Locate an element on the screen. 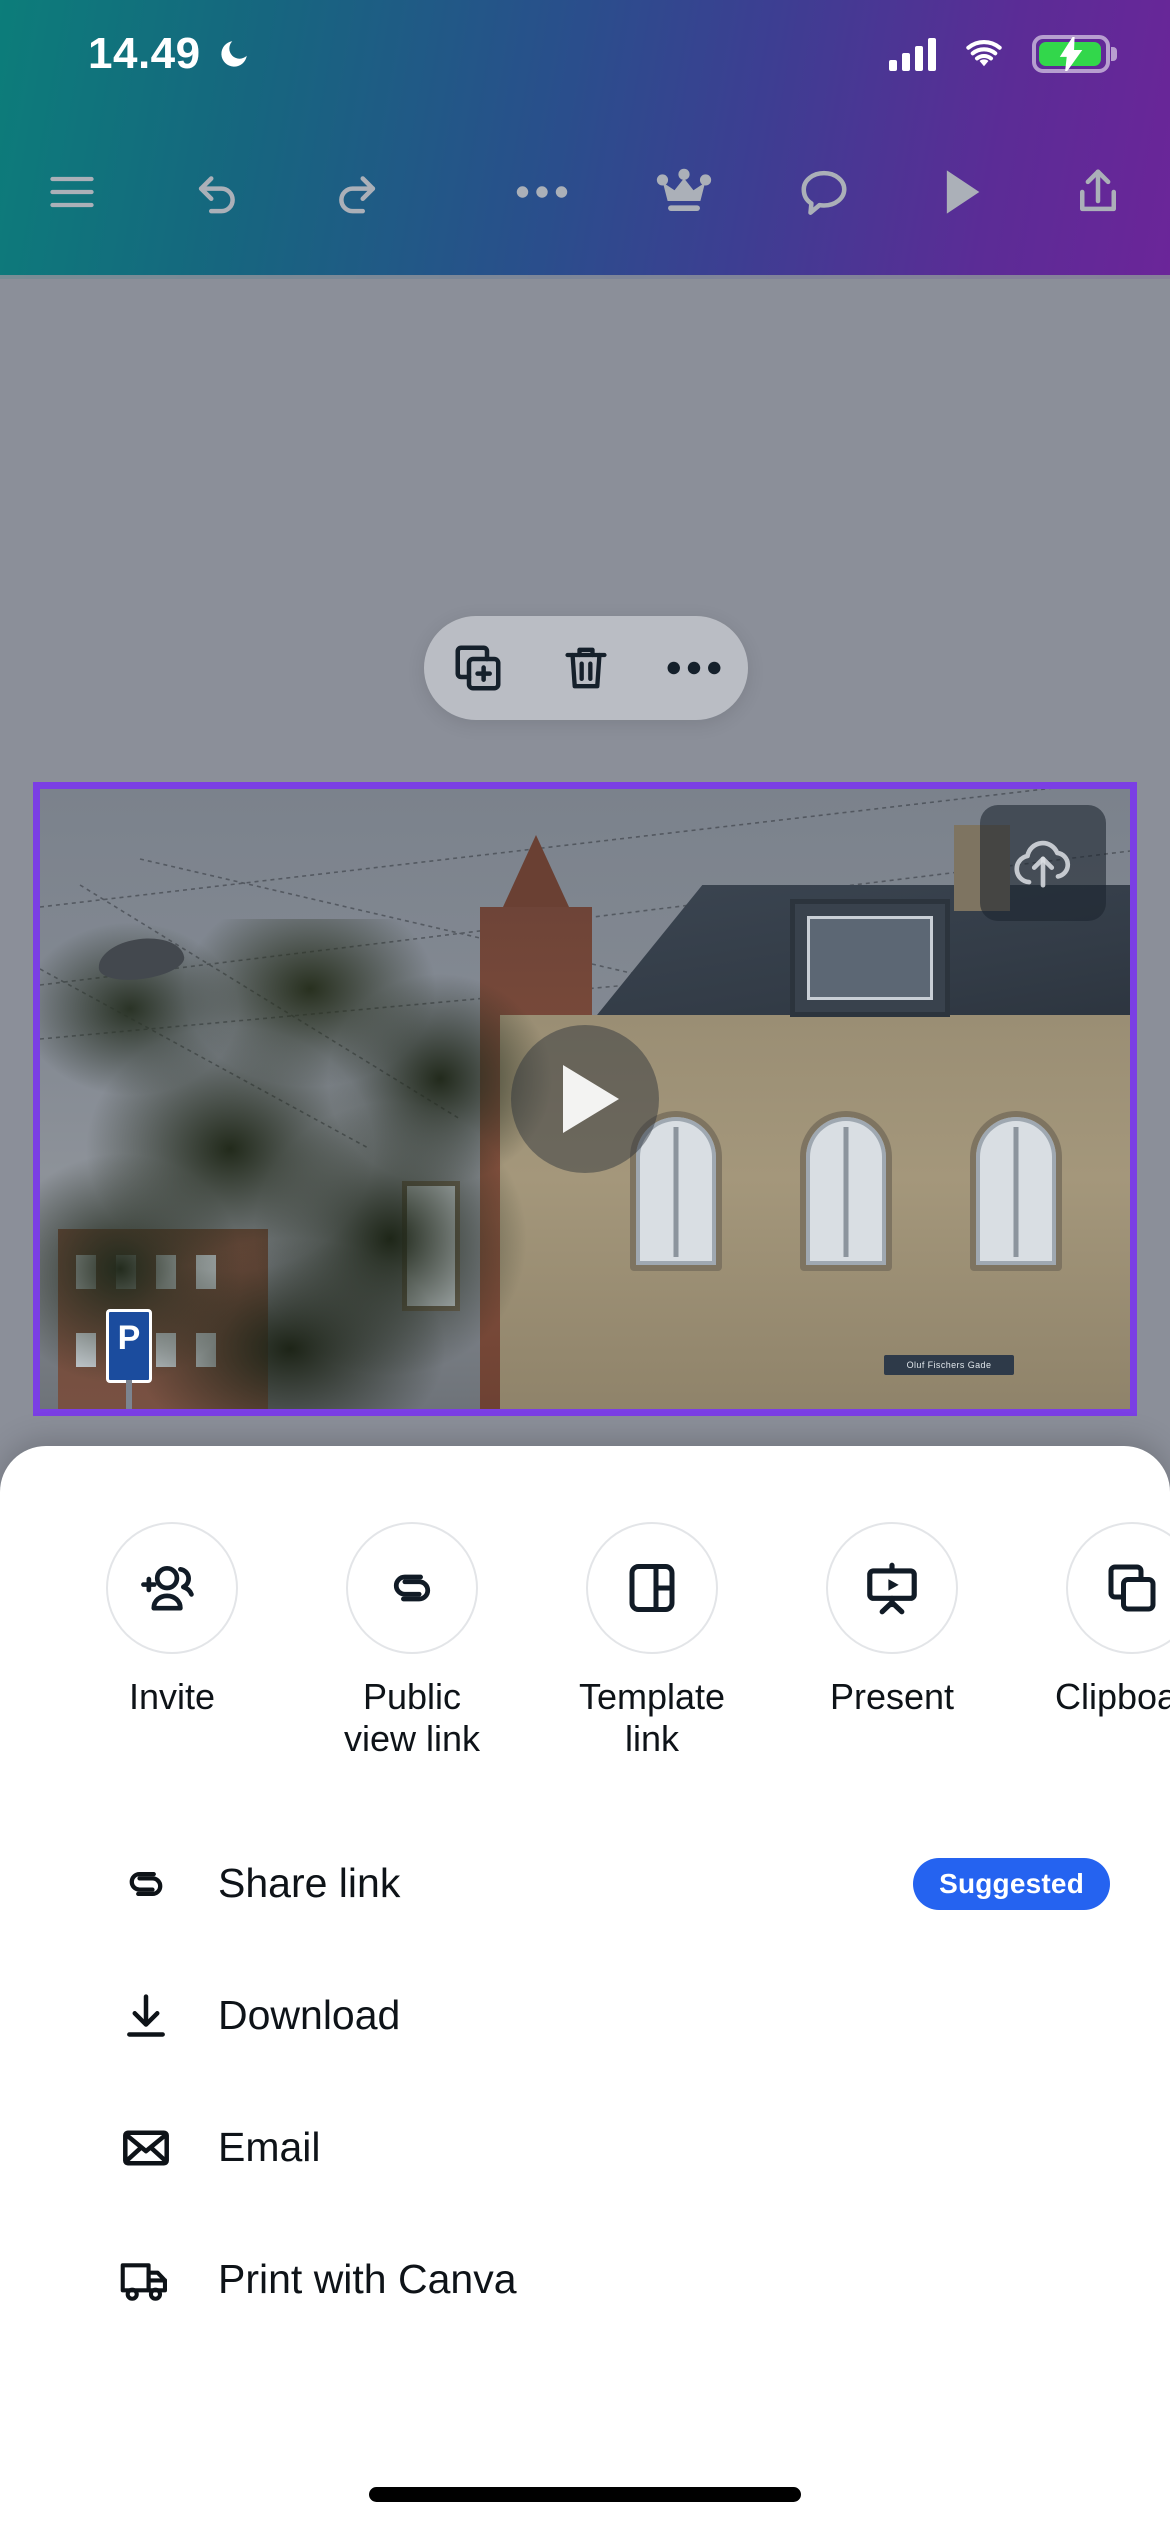 This screenshot has height=2532, width=1170. trash-icon is located at coordinates (586, 668).